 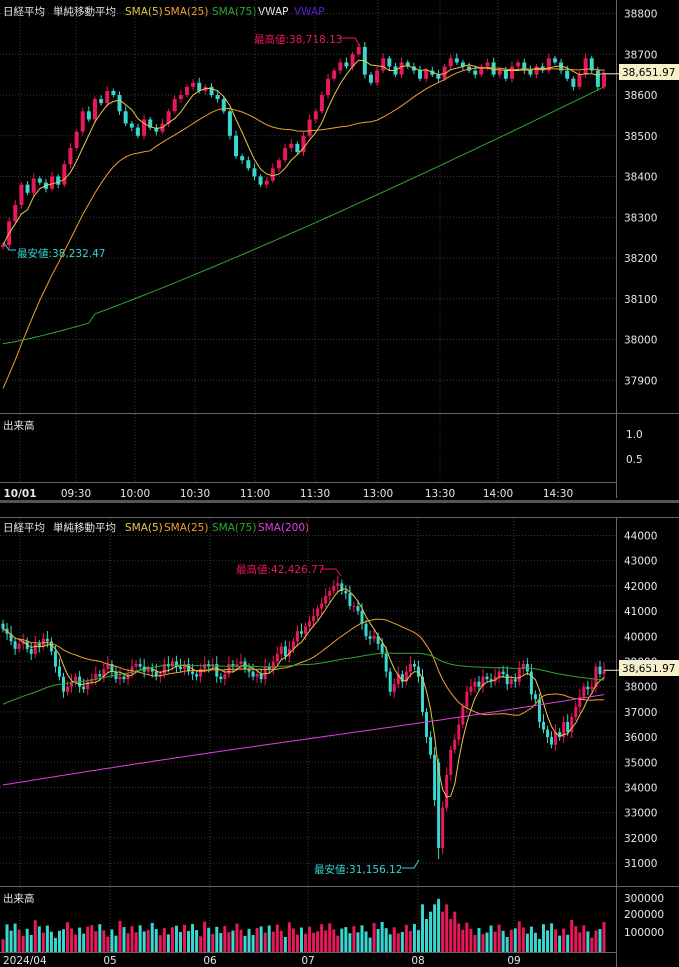 I want to click on chart1-last-price-tag: 38,651.97, so click(x=649, y=72).